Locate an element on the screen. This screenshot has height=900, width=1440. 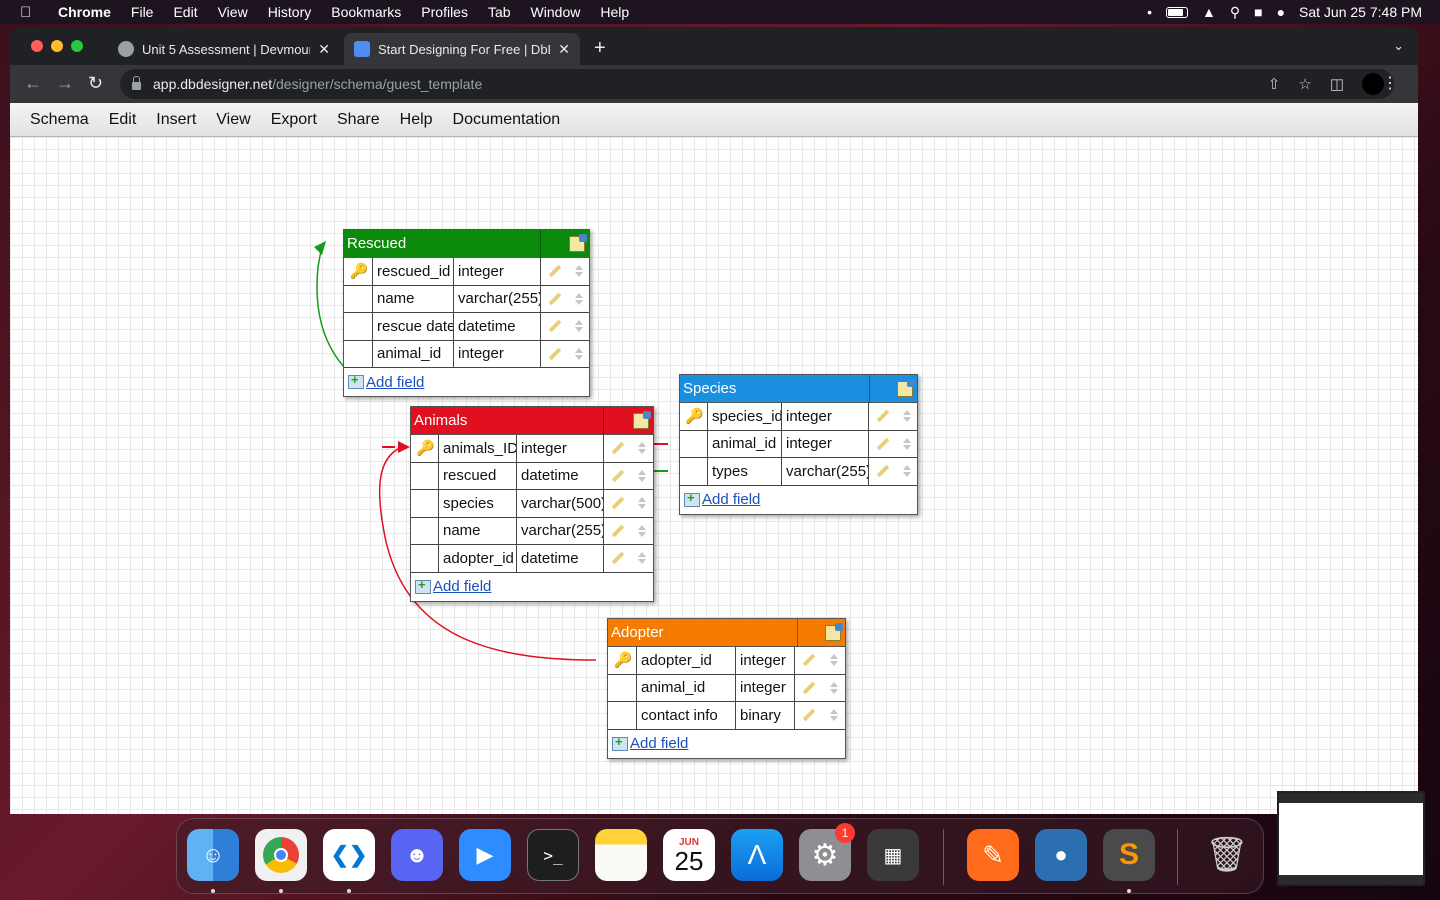
side-panel-icon: ◫ is located at coordinates (1337, 84).